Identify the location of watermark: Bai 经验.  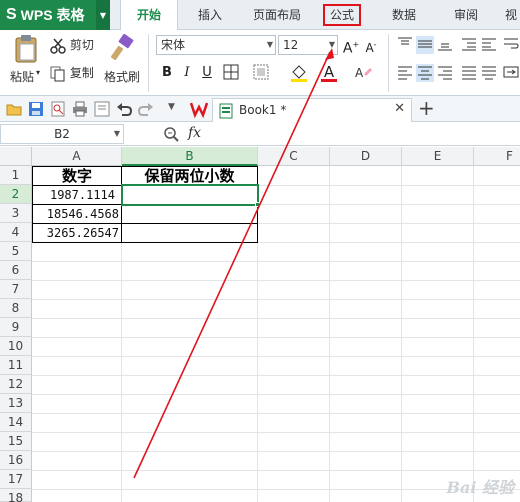
(480, 487).